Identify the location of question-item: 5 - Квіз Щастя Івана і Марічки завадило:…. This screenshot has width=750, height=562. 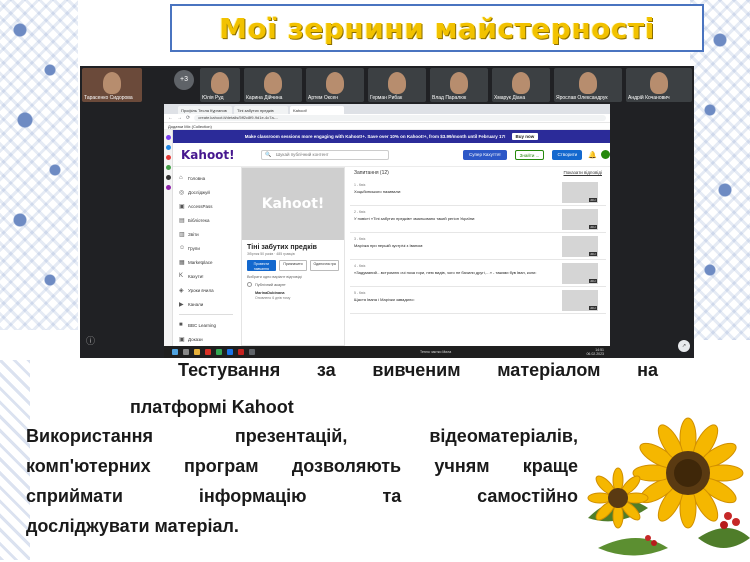
(478, 300).